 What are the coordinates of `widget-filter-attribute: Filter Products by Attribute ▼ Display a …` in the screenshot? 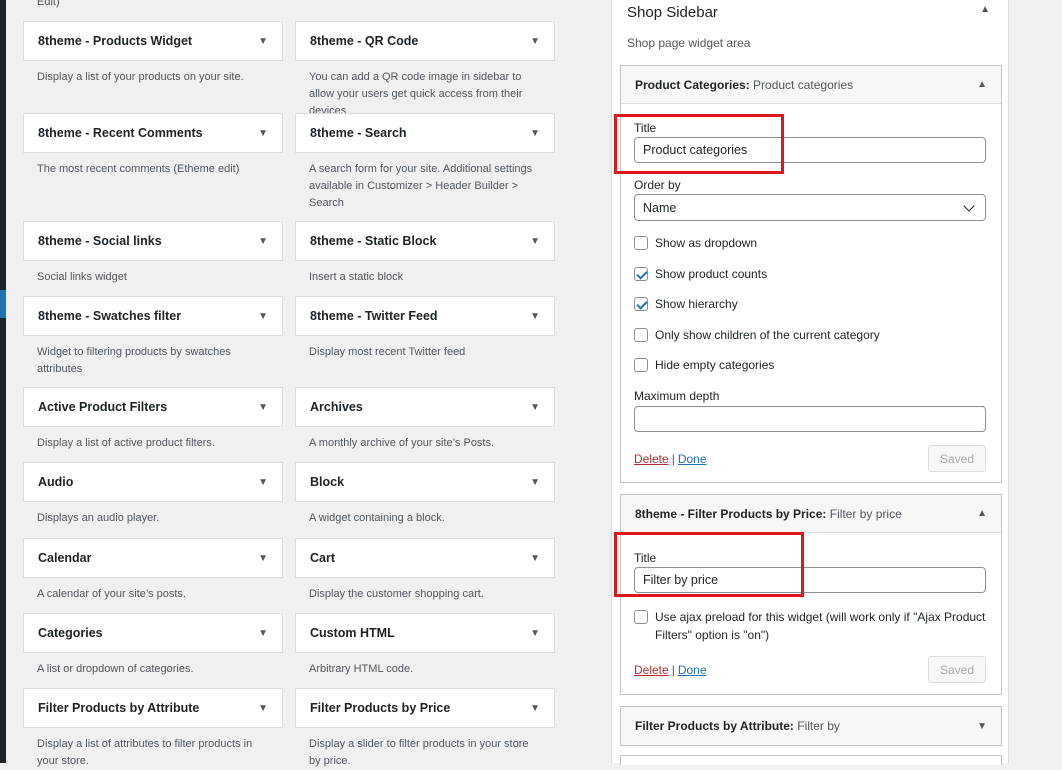 It's located at (153, 728).